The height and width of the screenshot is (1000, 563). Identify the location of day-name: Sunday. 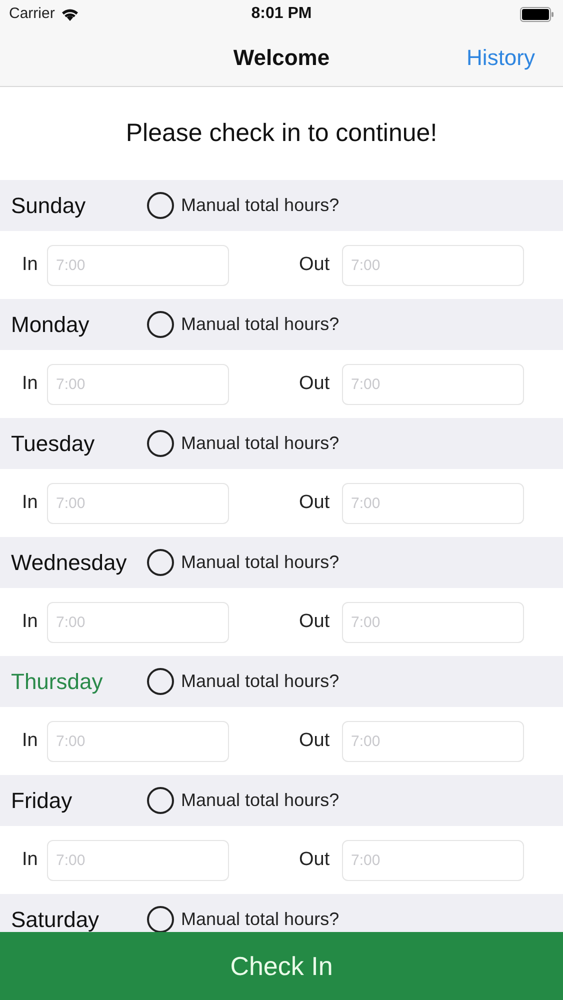
(49, 205).